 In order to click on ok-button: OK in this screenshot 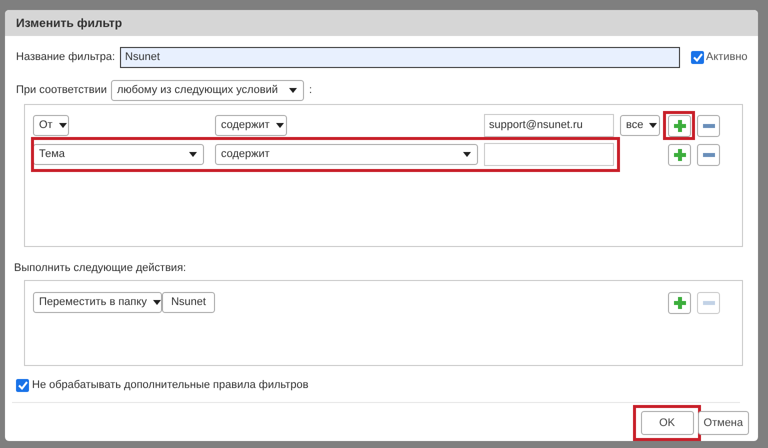, I will do `click(667, 423)`.